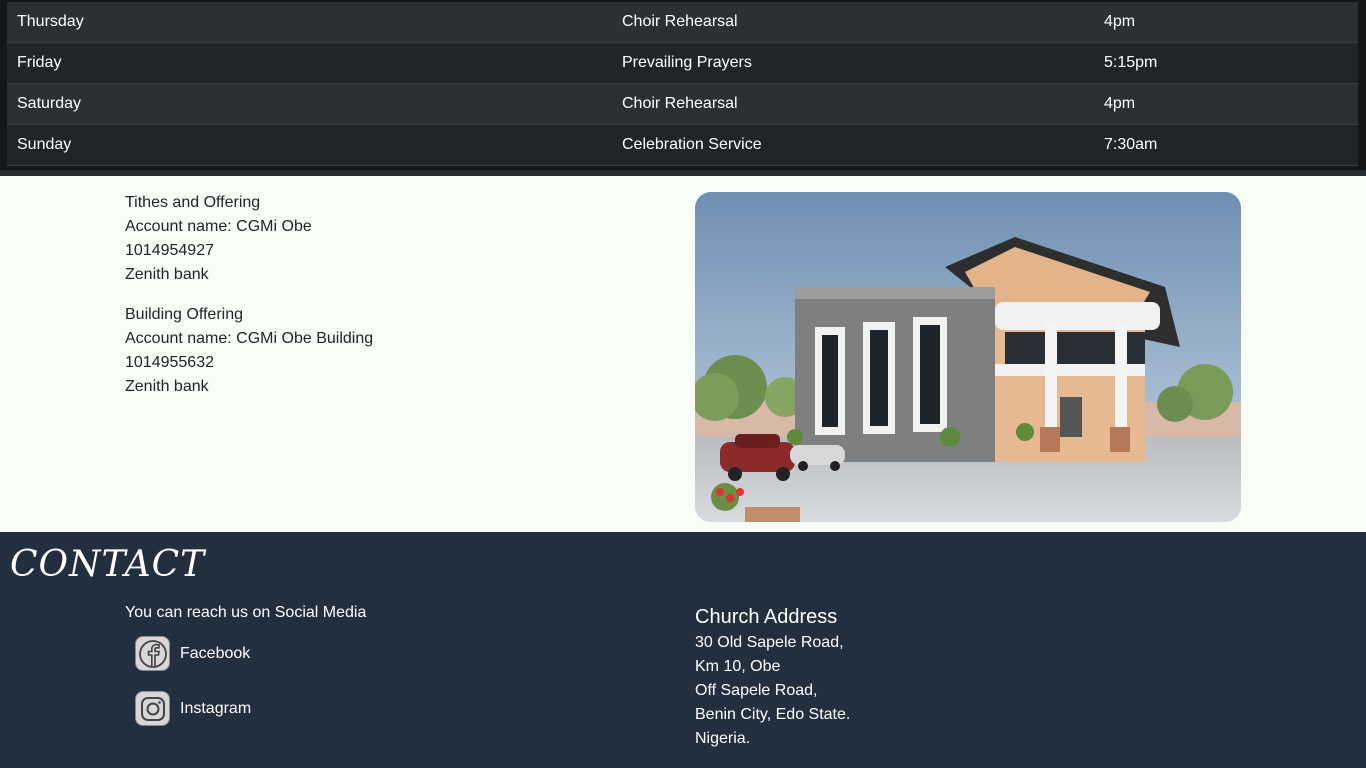 This screenshot has width=1366, height=768. What do you see at coordinates (1131, 144) in the screenshot?
I see `time-cell: 7:30am` at bounding box center [1131, 144].